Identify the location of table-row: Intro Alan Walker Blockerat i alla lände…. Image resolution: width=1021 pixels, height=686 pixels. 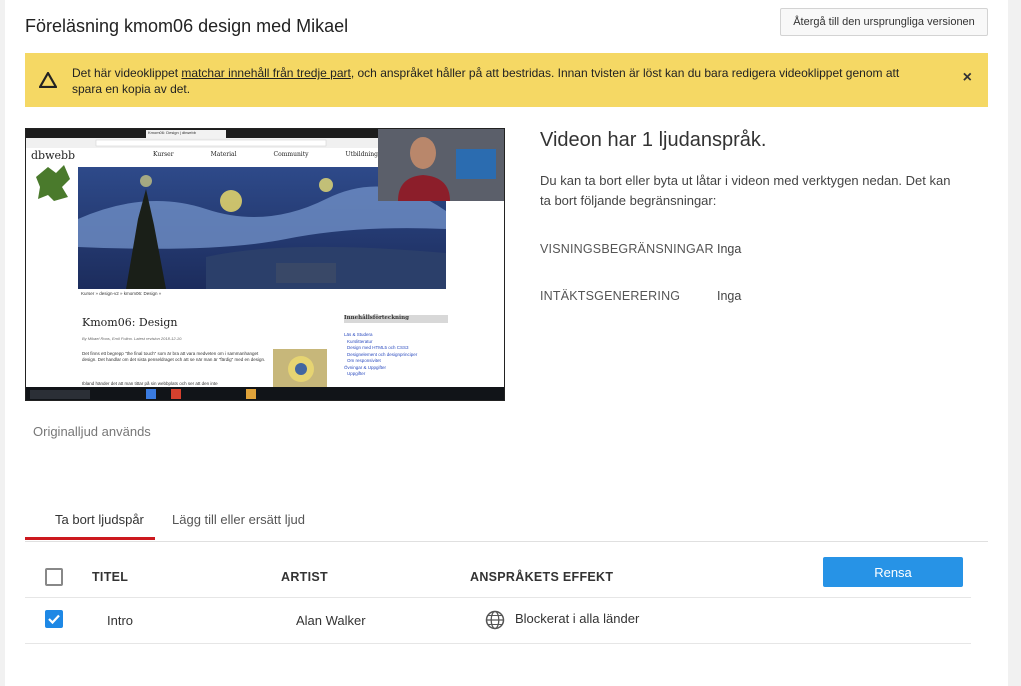
(498, 621).